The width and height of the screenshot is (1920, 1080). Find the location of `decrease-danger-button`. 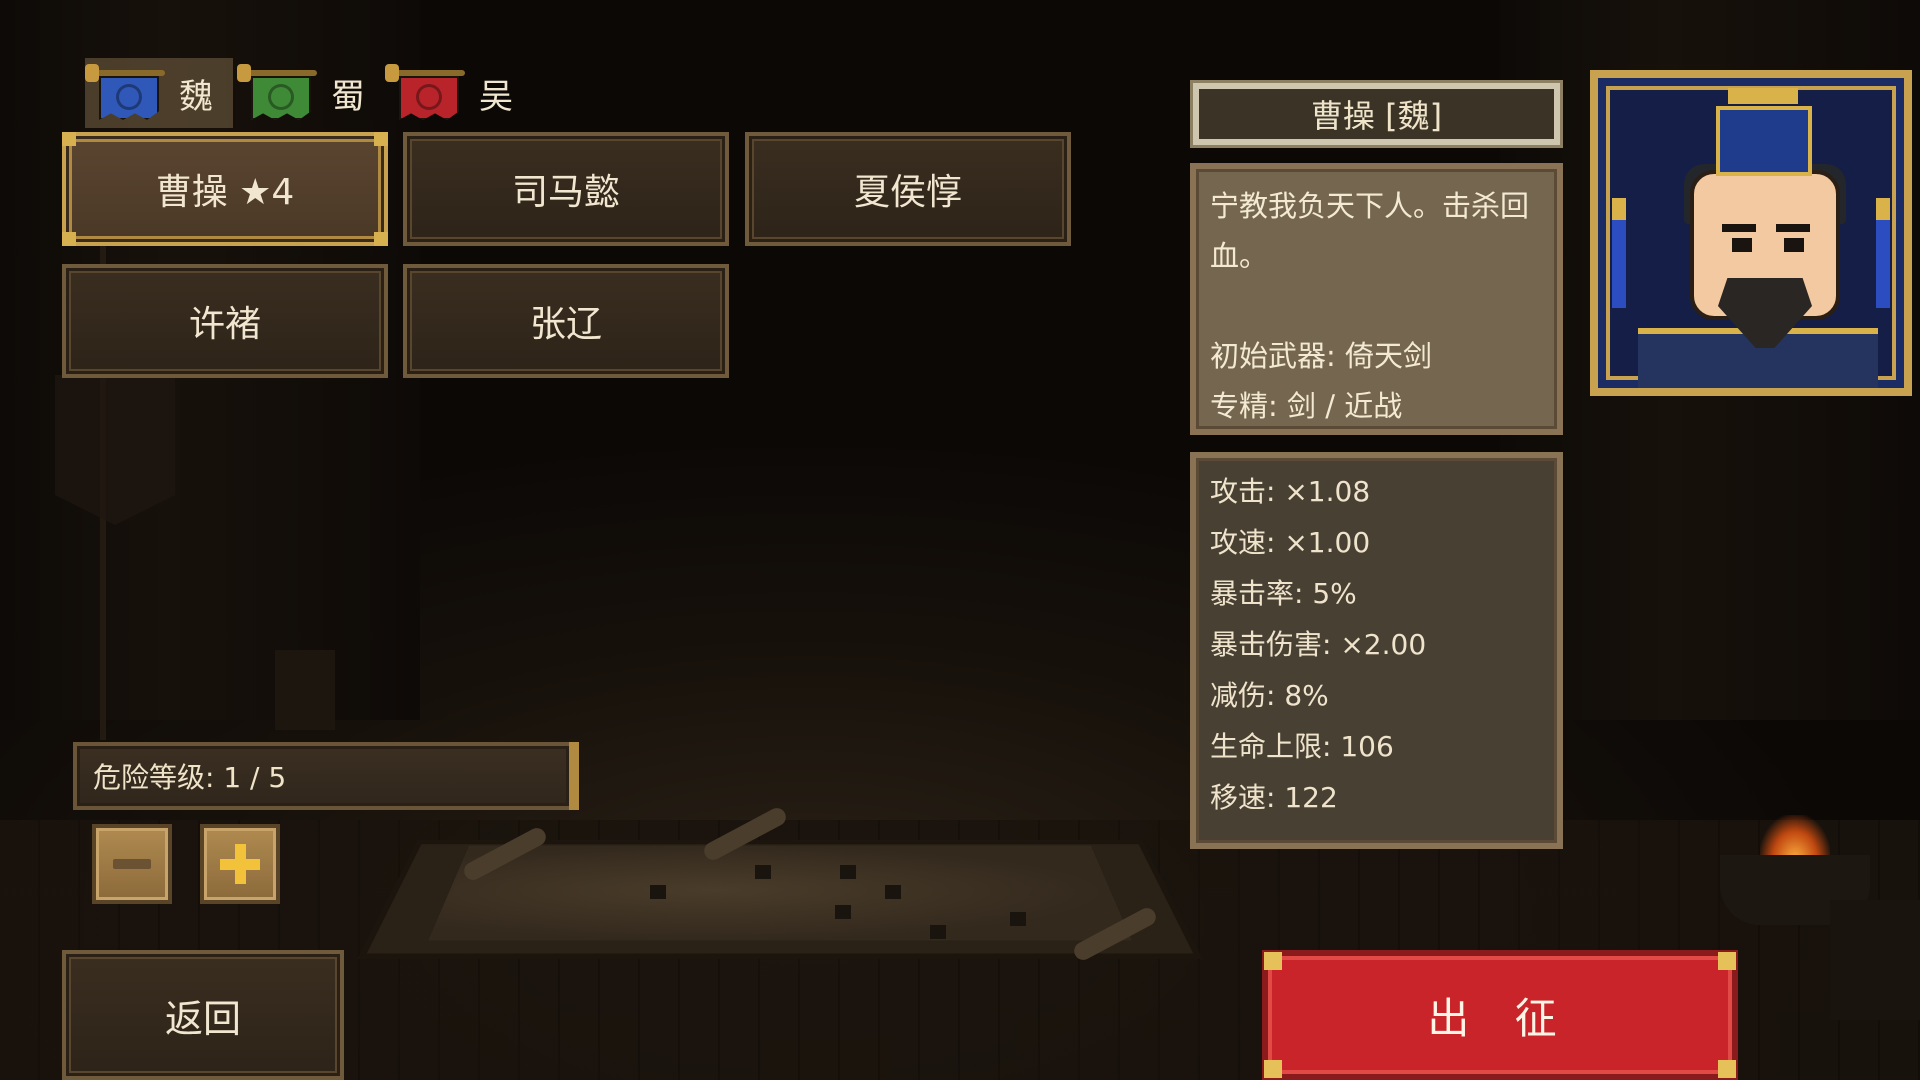

decrease-danger-button is located at coordinates (132, 864).